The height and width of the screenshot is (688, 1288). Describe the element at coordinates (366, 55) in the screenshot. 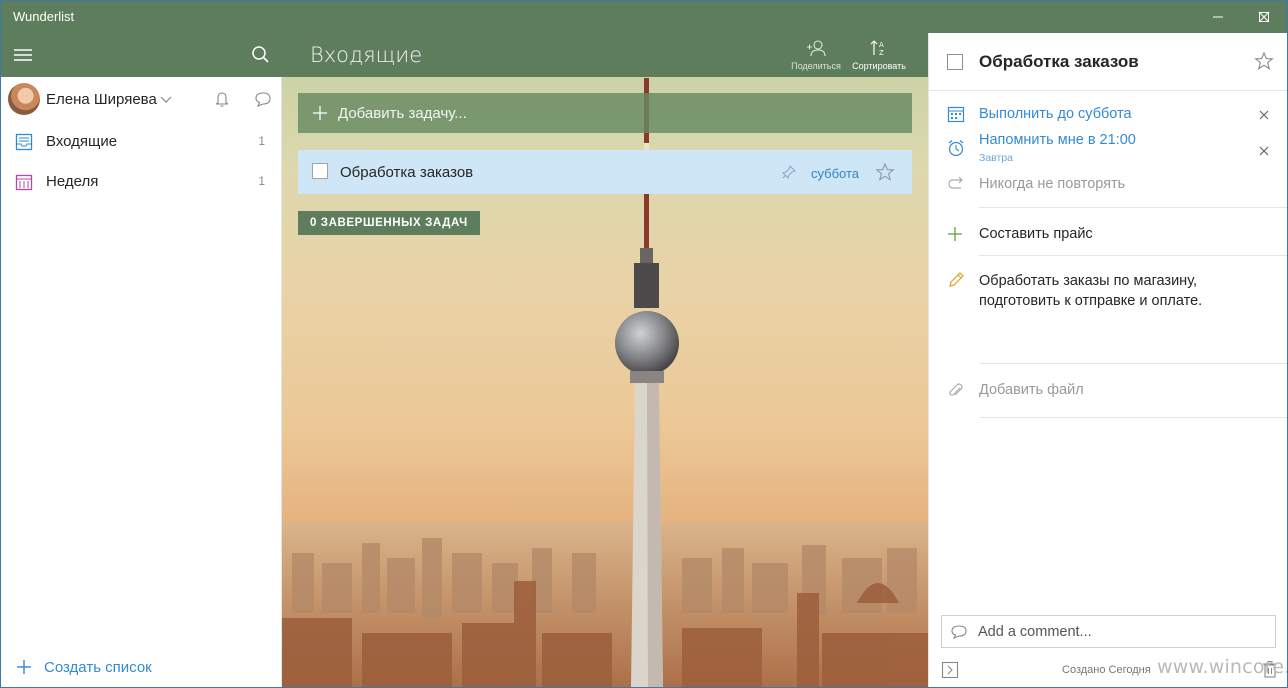

I see `list-title: Входящие` at that location.